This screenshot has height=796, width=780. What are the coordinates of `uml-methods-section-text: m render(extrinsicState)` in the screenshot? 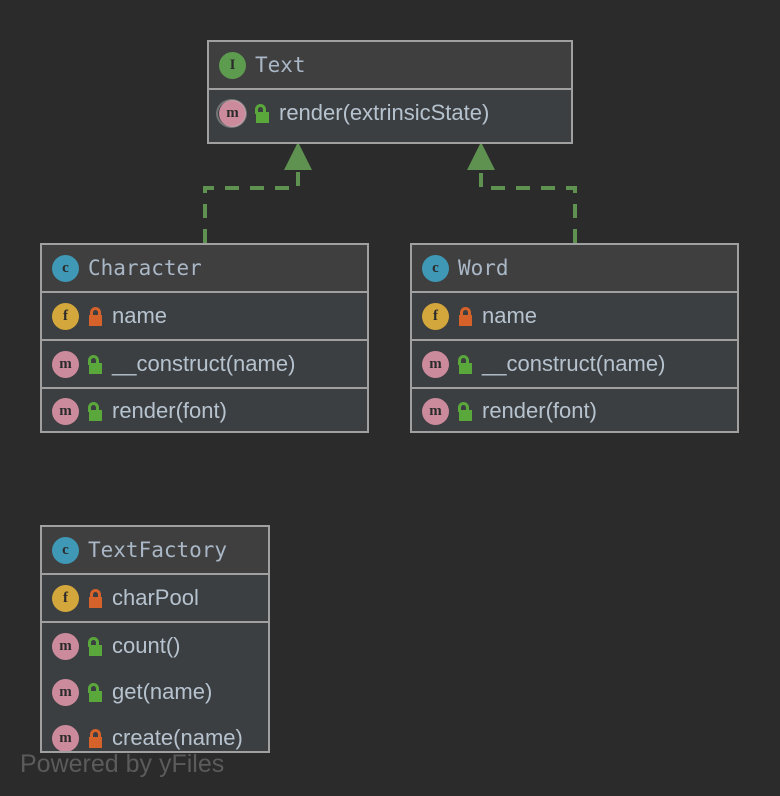 It's located at (390, 113).